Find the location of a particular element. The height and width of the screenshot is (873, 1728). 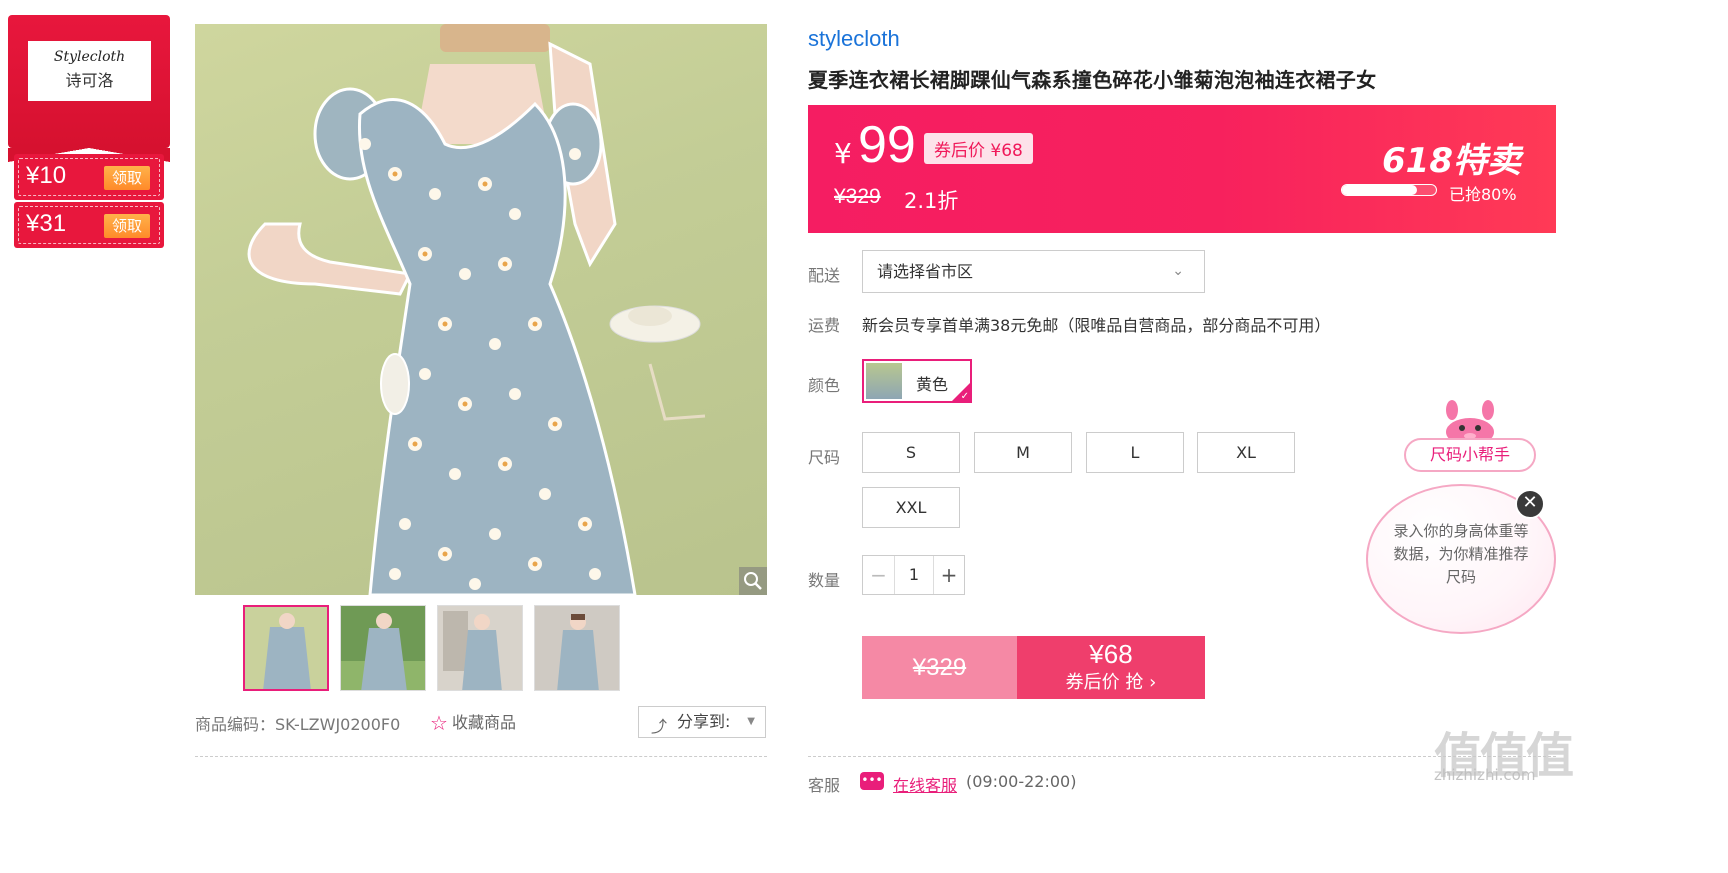

share-dropdown: ⤴ 分享到: ▼ is located at coordinates (702, 722).